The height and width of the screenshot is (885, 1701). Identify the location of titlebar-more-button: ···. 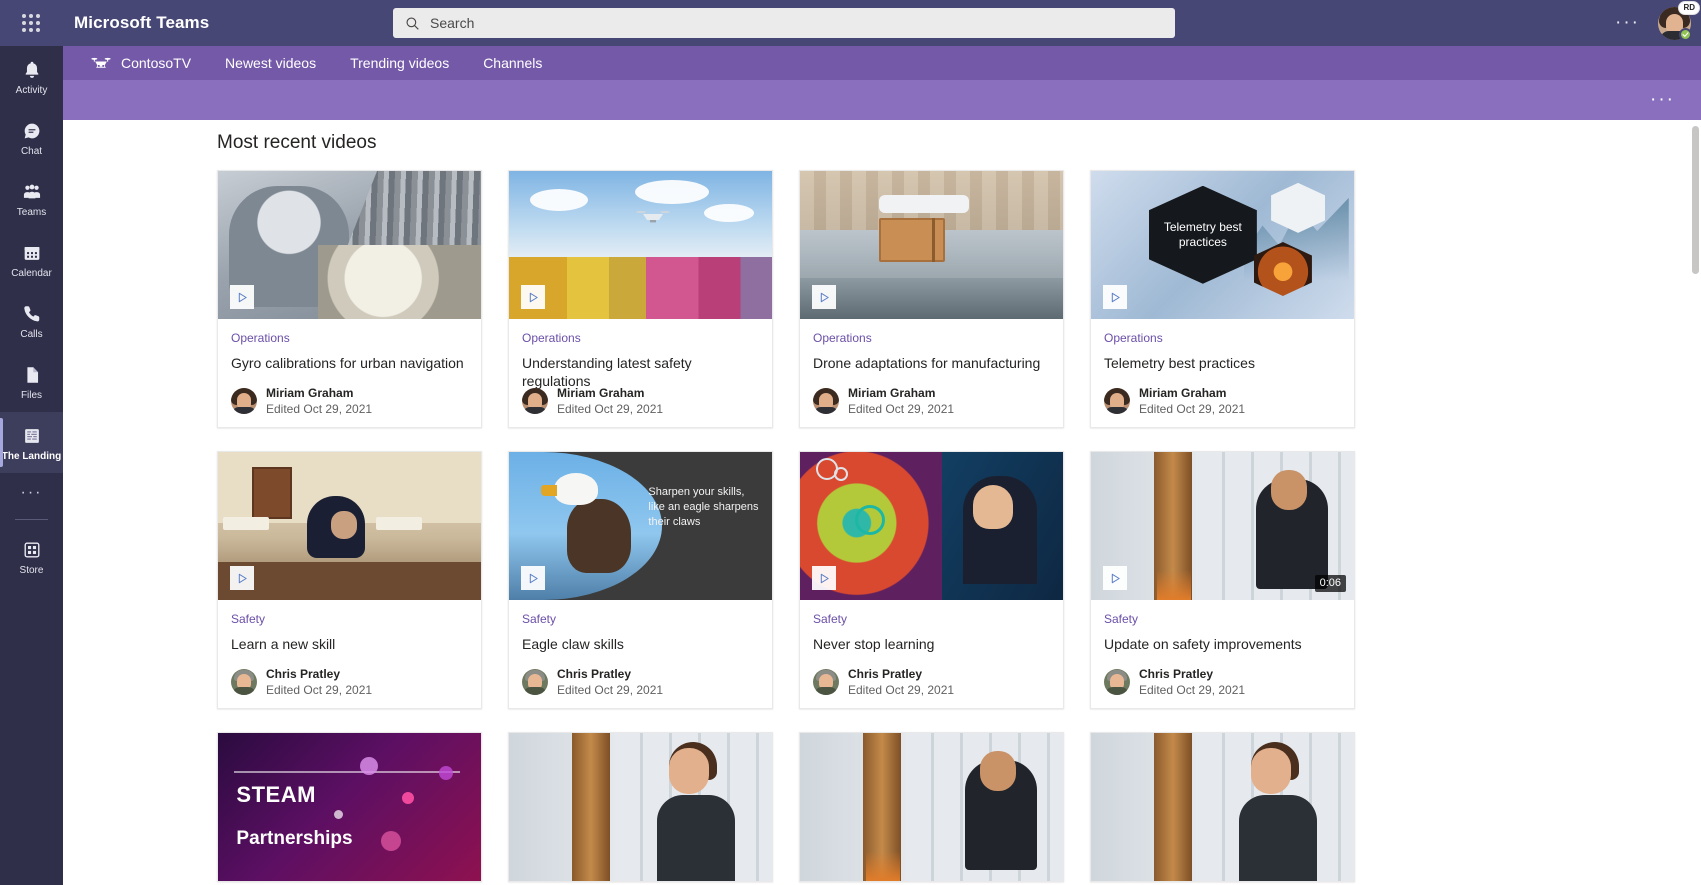
(1627, 23).